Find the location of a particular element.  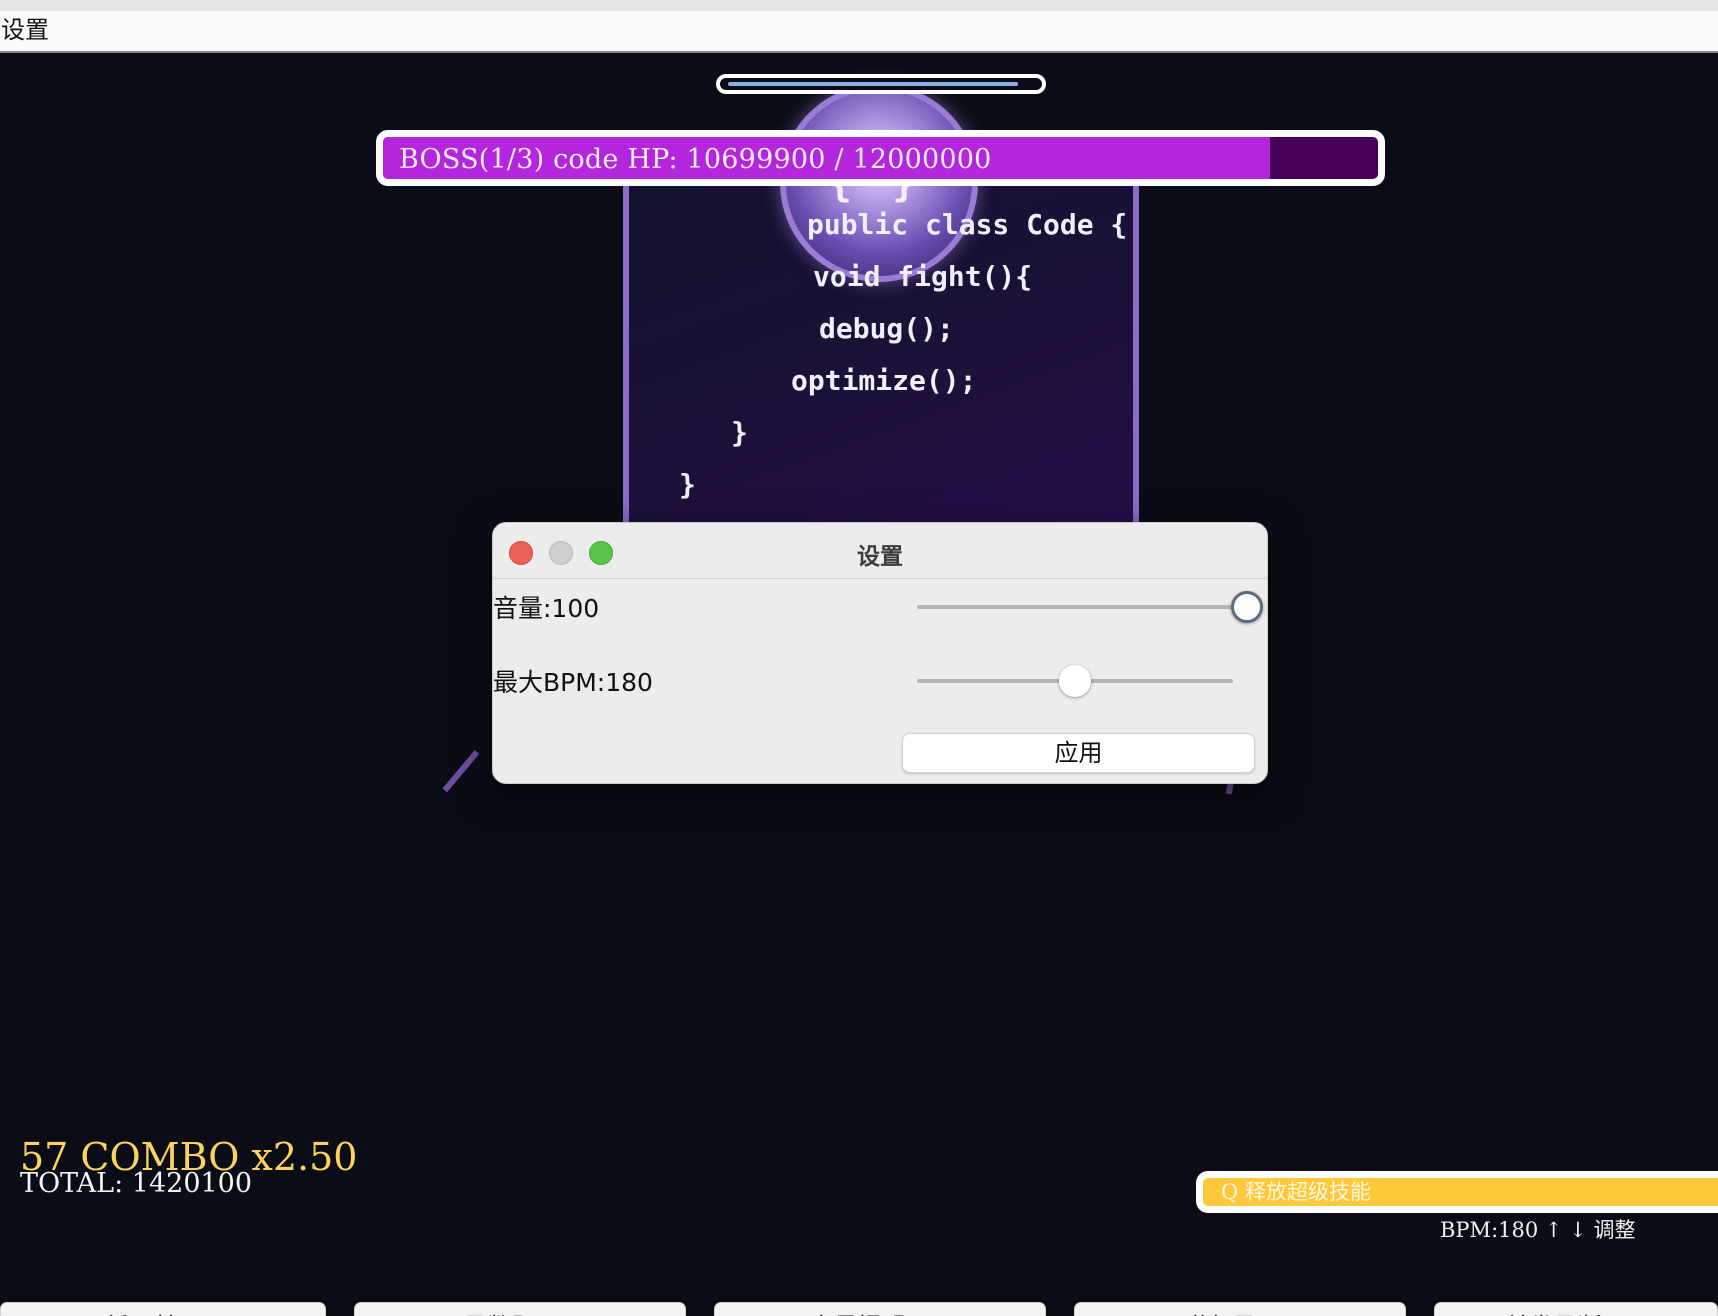

bpm-slider-knob is located at coordinates (1075, 681).